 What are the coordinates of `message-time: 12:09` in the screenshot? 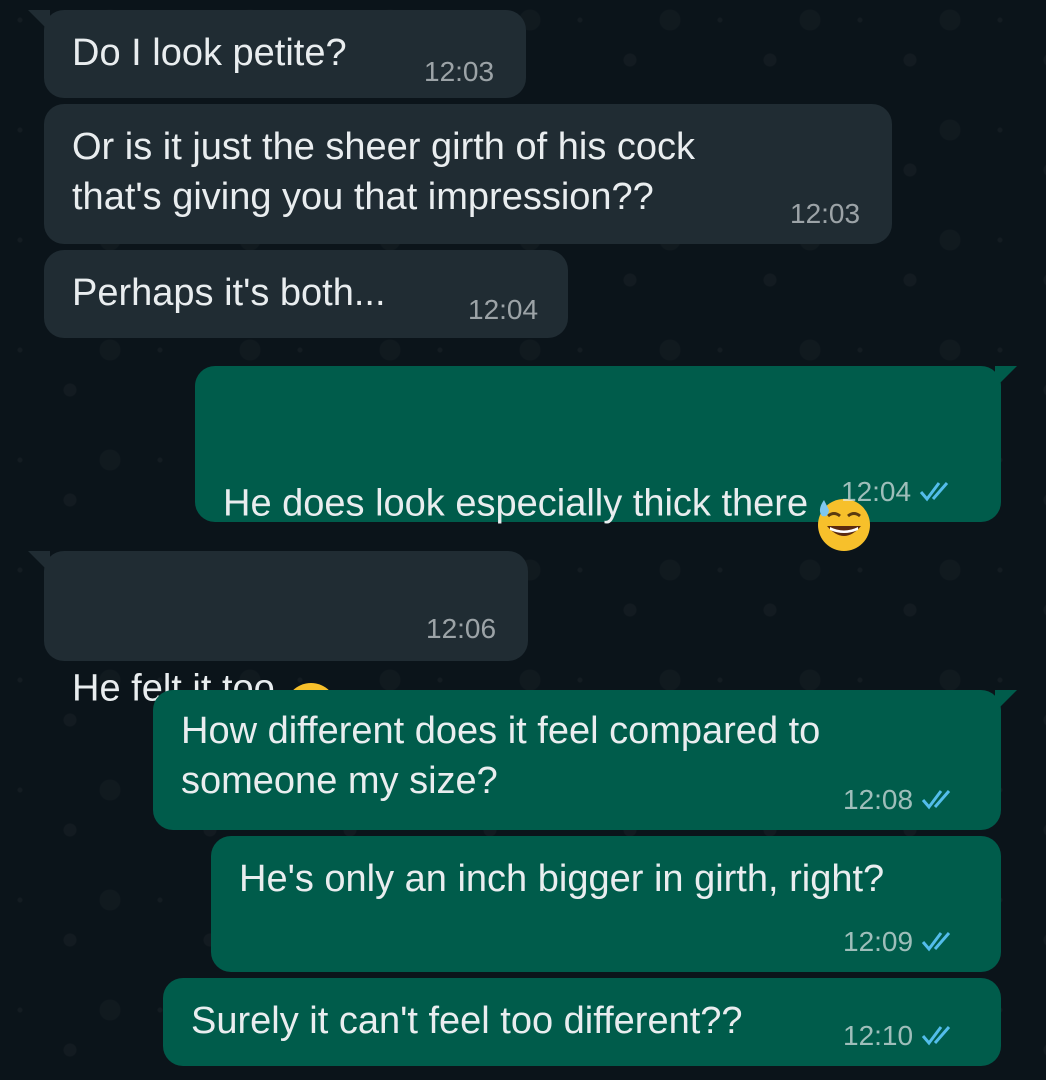 It's located at (901, 943).